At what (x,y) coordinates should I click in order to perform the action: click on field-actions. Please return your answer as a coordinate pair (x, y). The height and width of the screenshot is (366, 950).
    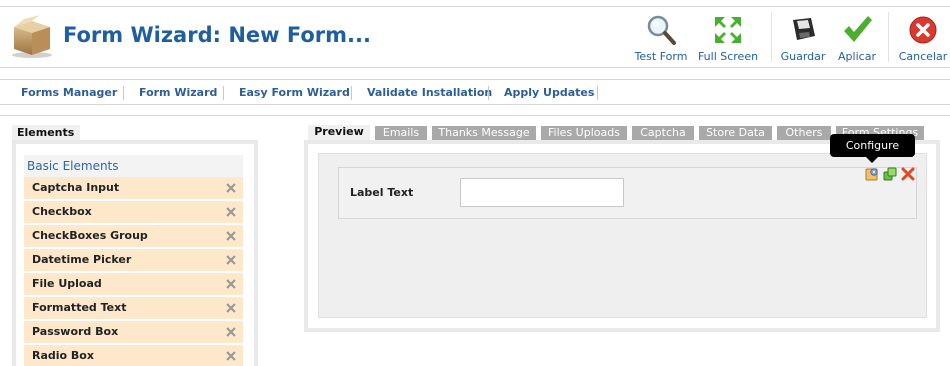
    Looking at the image, I should click on (890, 175).